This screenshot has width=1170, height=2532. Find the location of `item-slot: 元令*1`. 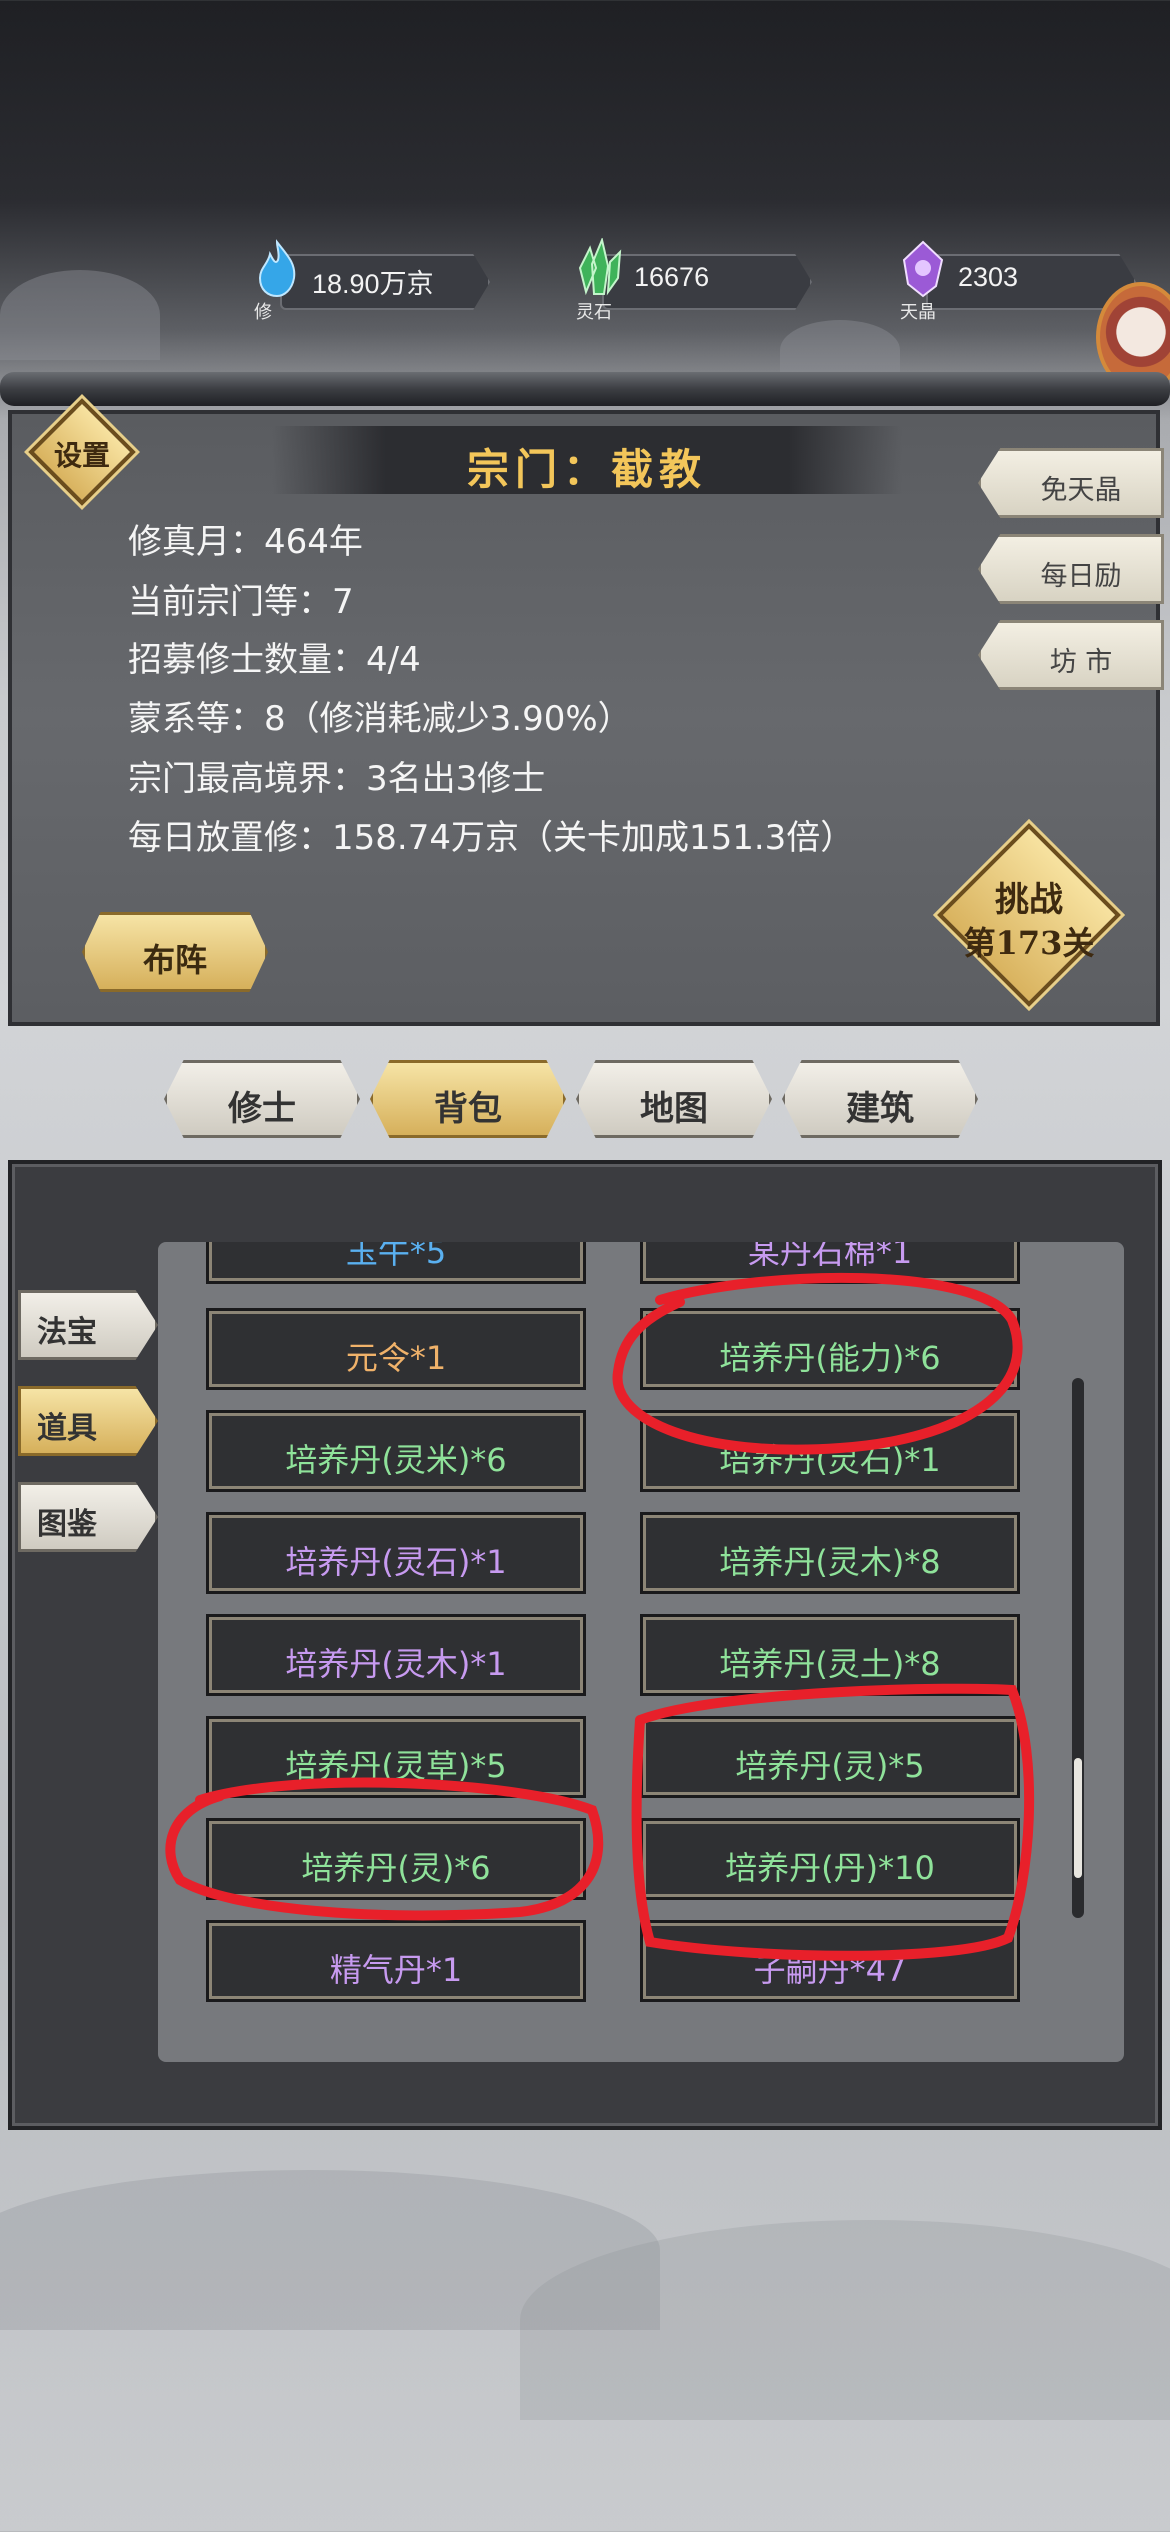

item-slot: 元令*1 is located at coordinates (396, 1349).